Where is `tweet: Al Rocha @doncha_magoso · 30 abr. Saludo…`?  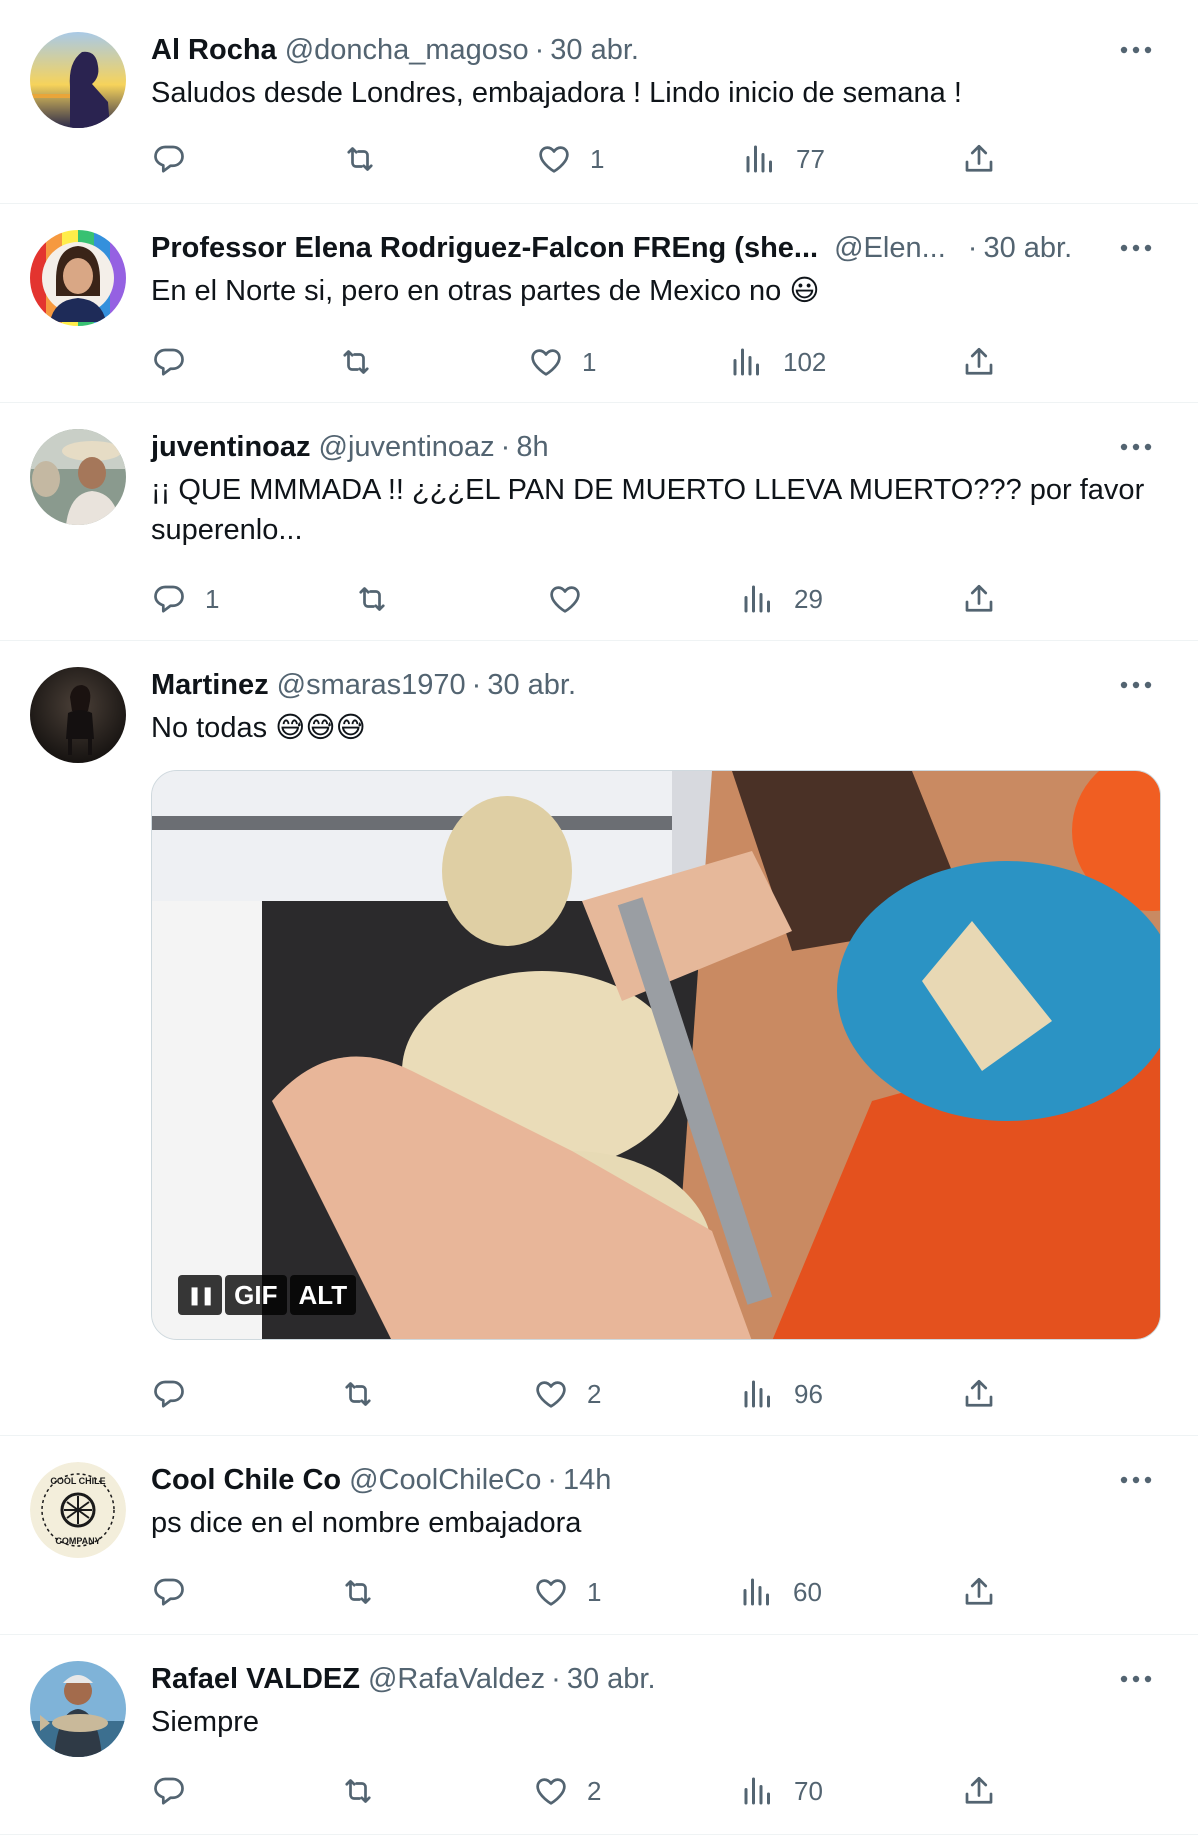
tweet: Al Rocha @doncha_magoso · 30 abr. Saludo… is located at coordinates (599, 102).